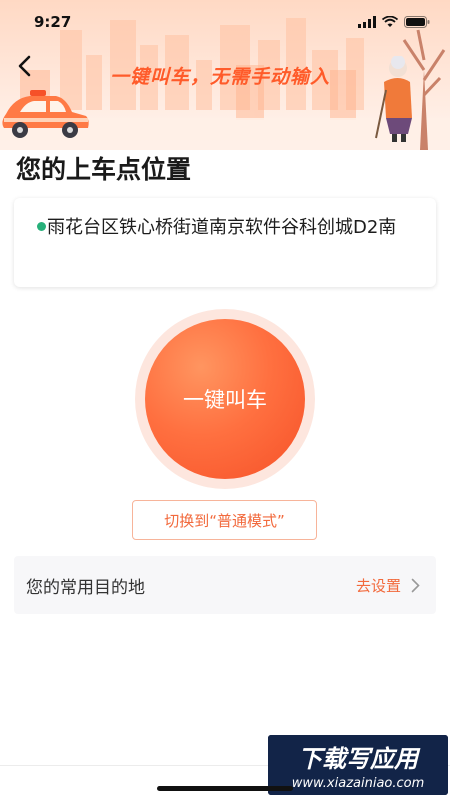 Image resolution: width=450 pixels, height=800 pixels. Describe the element at coordinates (41, 226) in the screenshot. I see `location-dot-icon` at that location.